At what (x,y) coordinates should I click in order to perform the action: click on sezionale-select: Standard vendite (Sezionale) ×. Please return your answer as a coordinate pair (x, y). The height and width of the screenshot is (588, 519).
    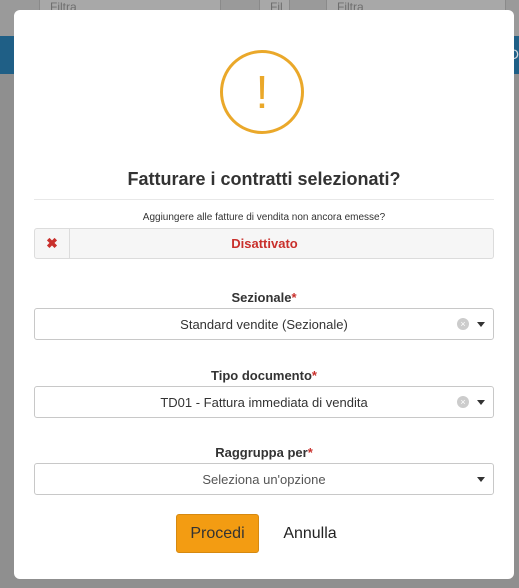
    Looking at the image, I should click on (264, 324).